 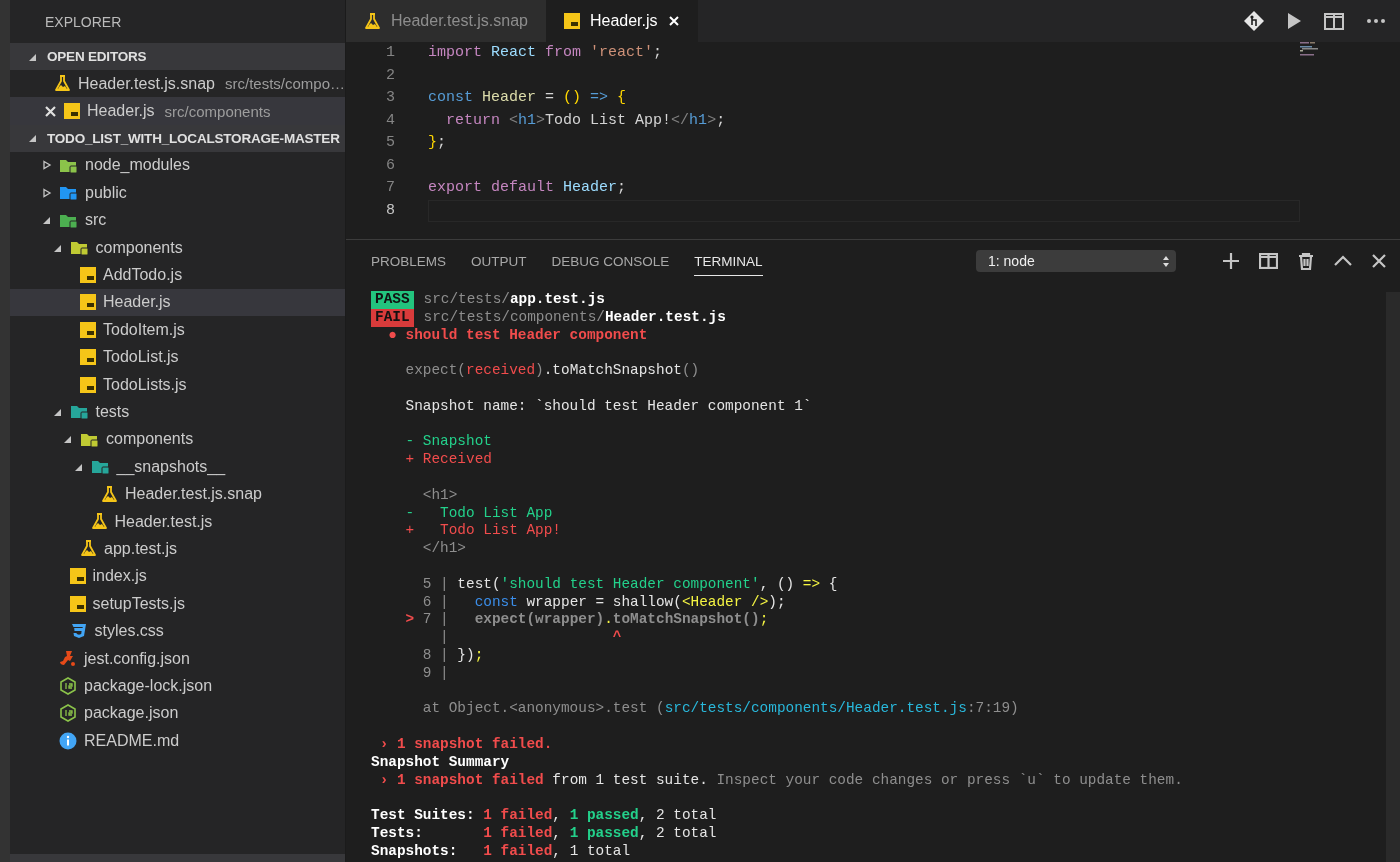 I want to click on panel-tab: DEBUG CONSOLE, so click(x=610, y=261).